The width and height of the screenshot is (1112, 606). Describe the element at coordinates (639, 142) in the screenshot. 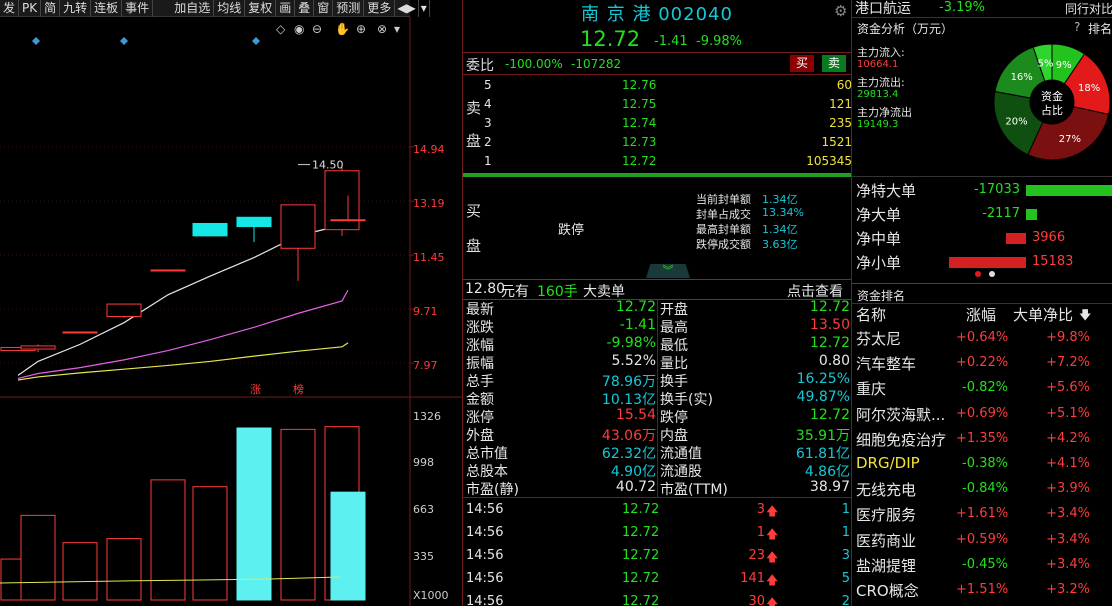

I see `sell-level-price: 12.73` at that location.